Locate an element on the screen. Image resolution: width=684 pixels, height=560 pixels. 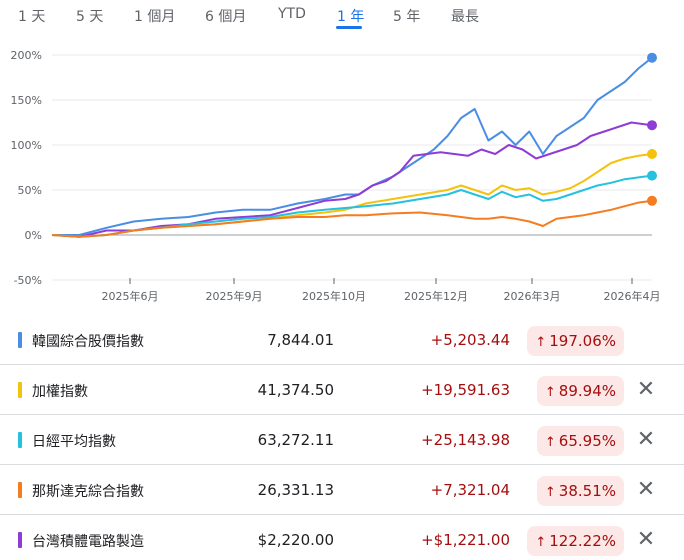
tab-1-day: 1 天 is located at coordinates (31, 16).